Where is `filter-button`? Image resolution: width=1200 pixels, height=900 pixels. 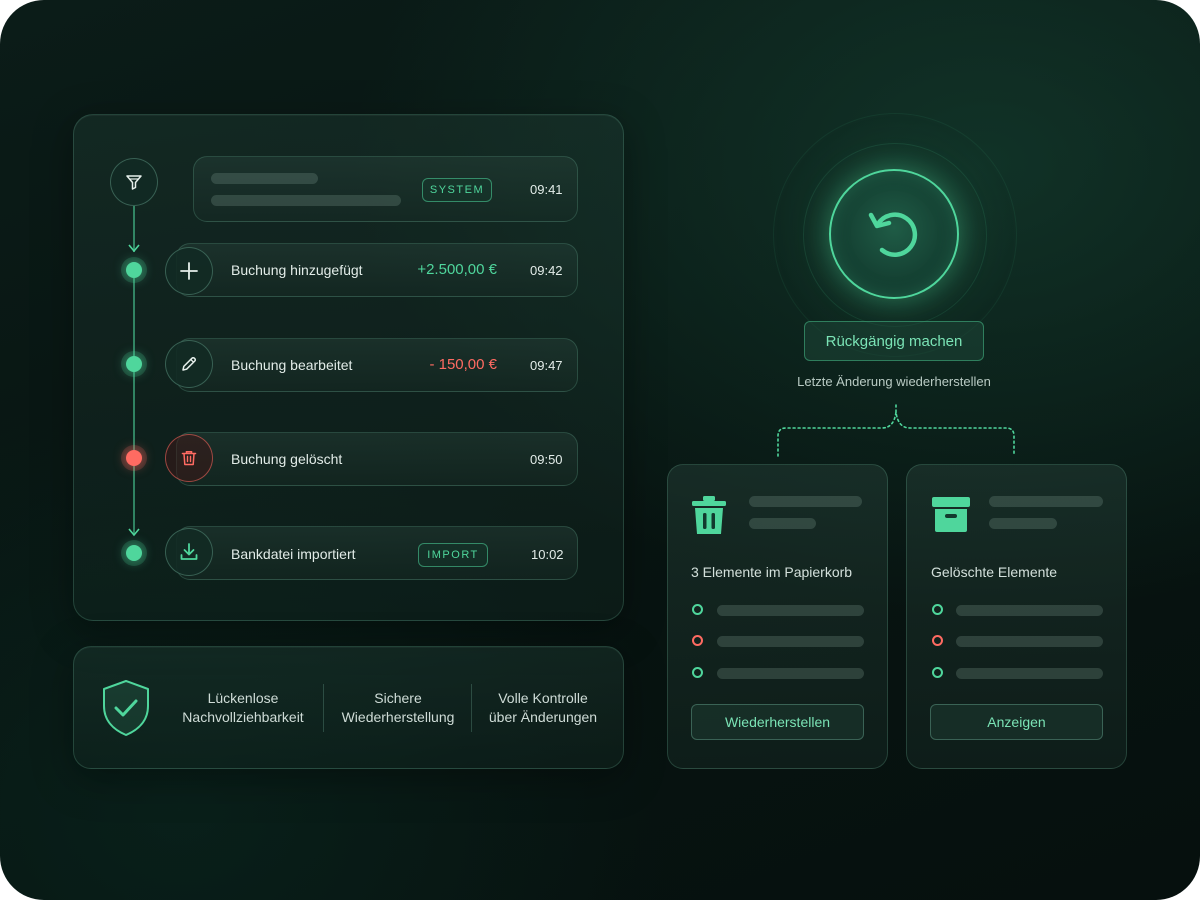 filter-button is located at coordinates (134, 182).